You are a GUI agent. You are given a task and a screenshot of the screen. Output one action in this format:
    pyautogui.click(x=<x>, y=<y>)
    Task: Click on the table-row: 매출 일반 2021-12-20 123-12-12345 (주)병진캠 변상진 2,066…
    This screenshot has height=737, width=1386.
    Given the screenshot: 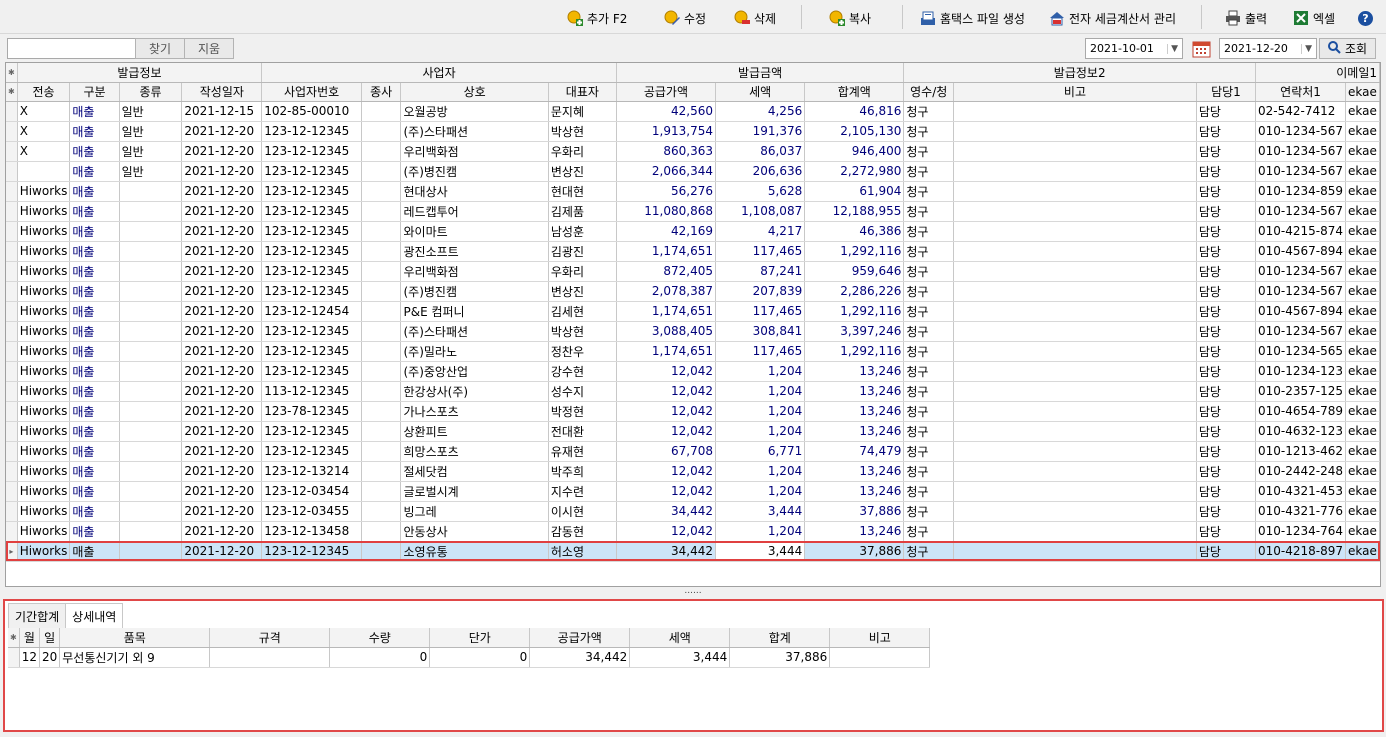 What is the action you would take?
    pyautogui.click(x=693, y=171)
    